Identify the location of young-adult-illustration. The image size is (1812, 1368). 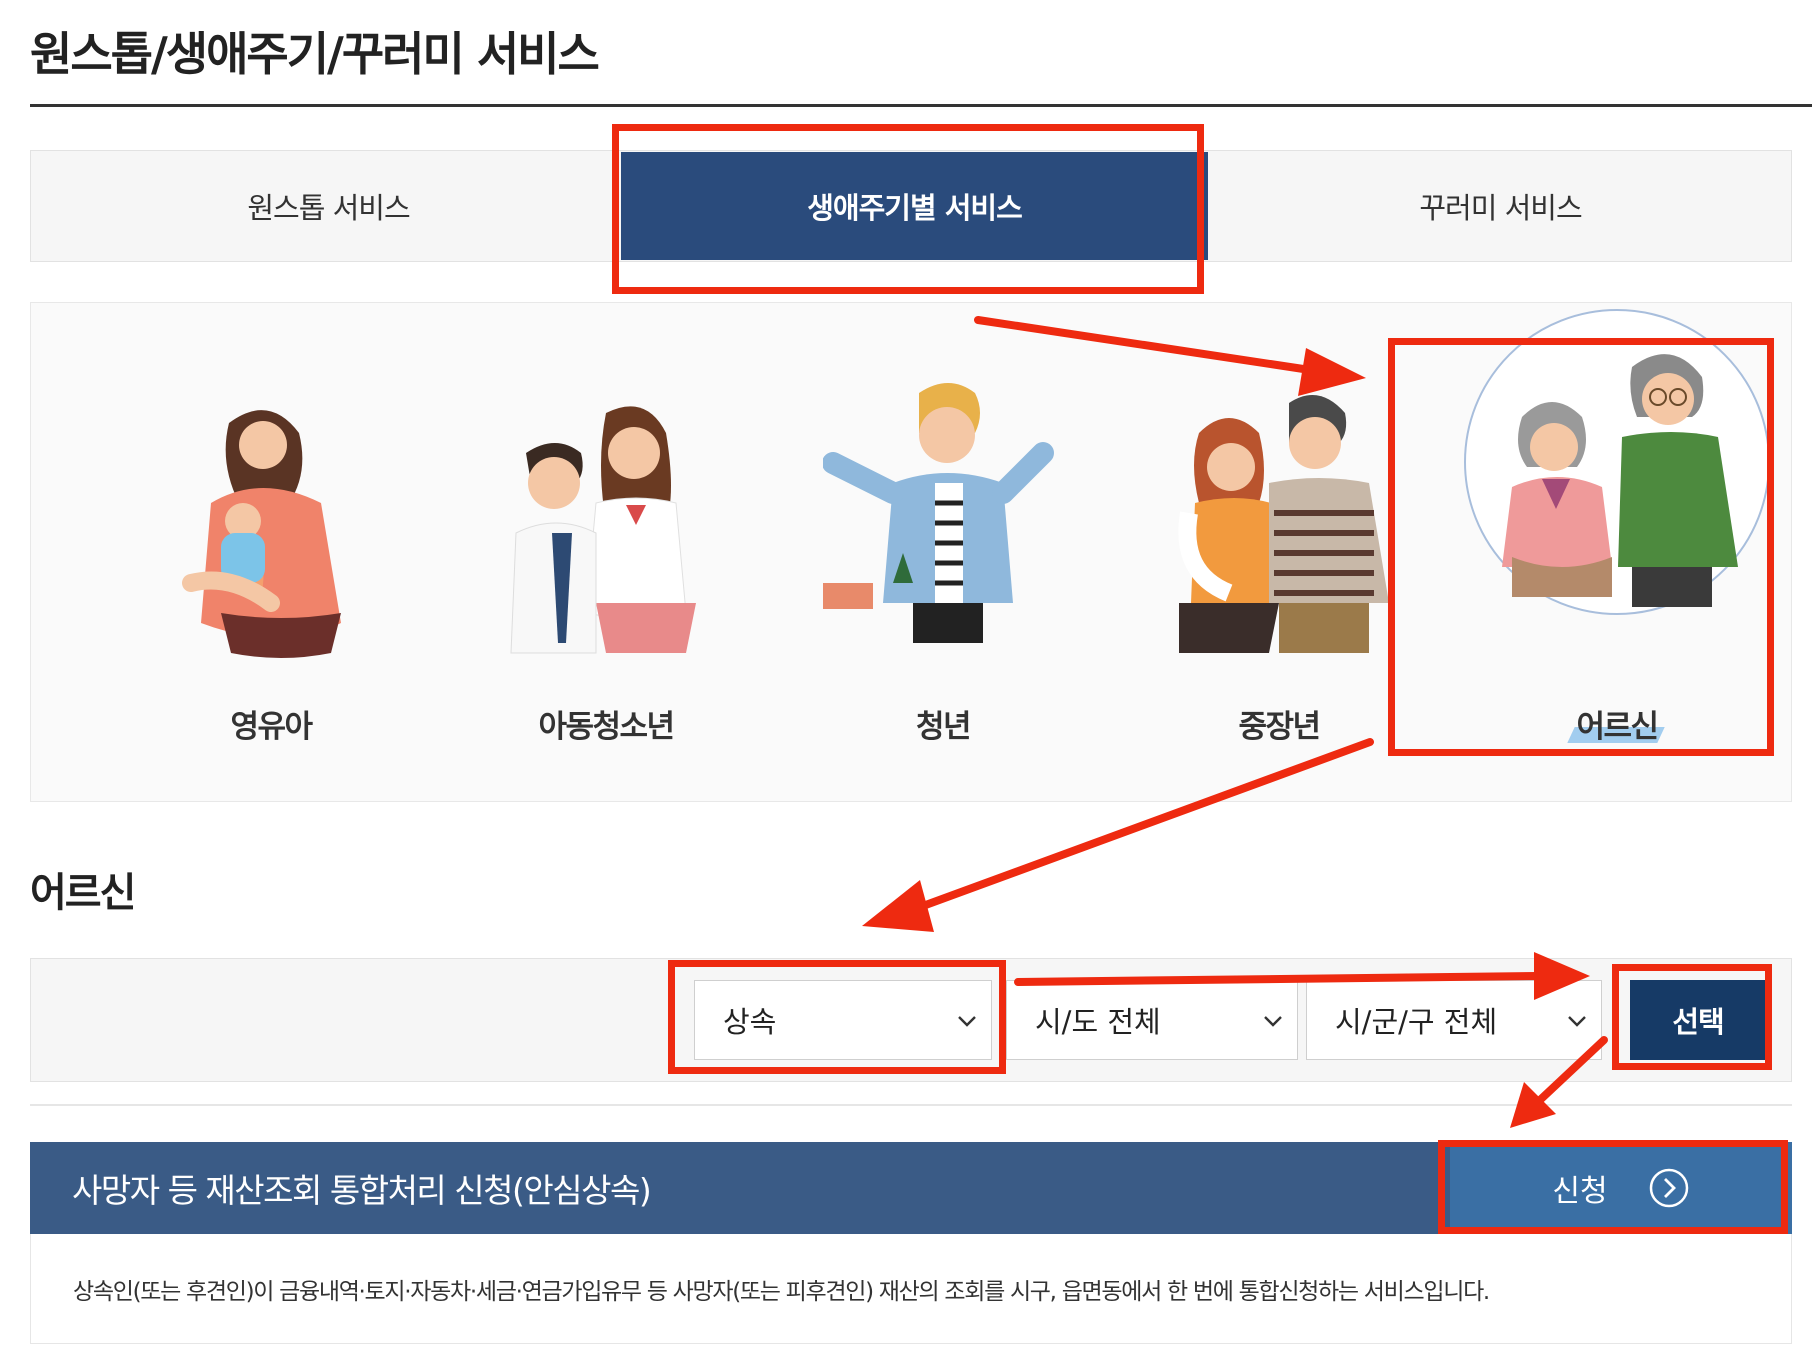
(938, 513).